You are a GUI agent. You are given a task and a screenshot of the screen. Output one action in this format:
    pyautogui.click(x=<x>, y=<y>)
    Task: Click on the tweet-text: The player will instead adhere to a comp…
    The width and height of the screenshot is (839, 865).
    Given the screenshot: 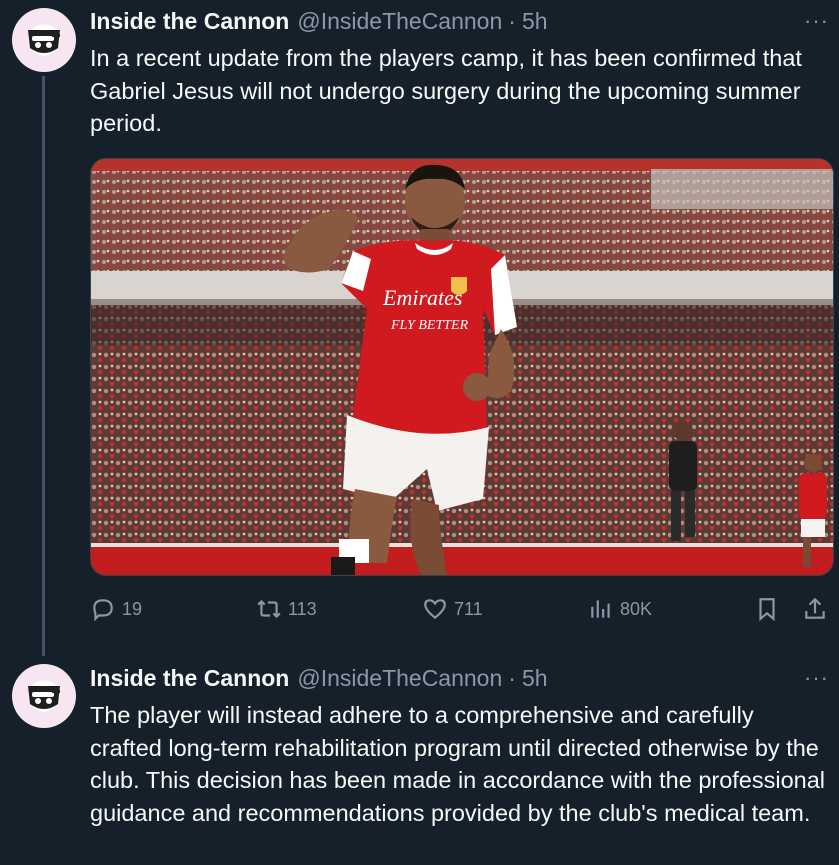 What is the action you would take?
    pyautogui.click(x=458, y=764)
    